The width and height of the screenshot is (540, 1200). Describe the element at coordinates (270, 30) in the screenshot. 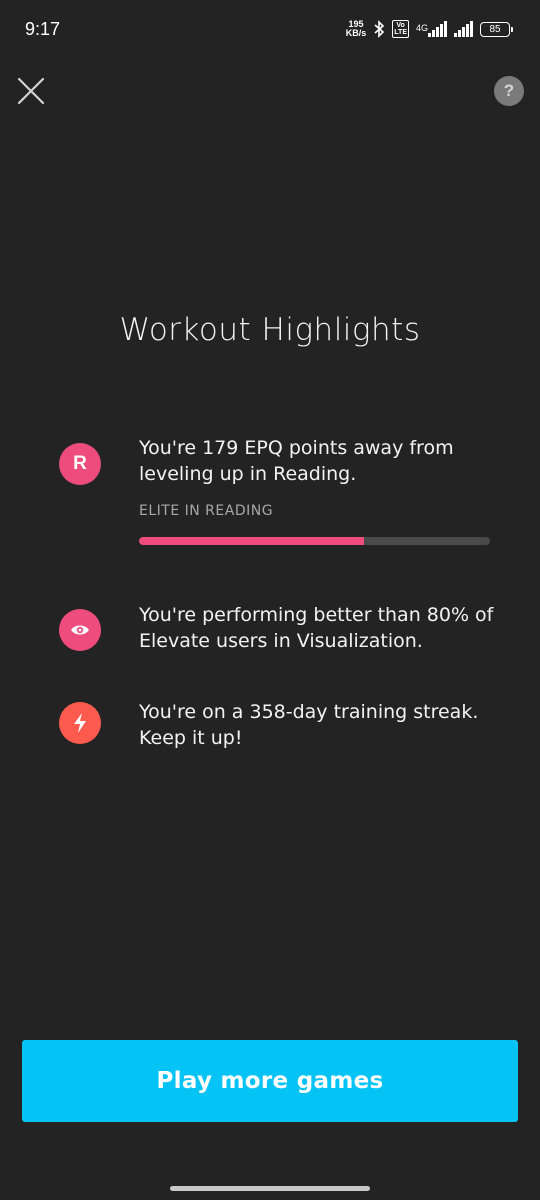

I see `status-bar: 9:17 195 KB/s Vo LTE 4G 85` at that location.